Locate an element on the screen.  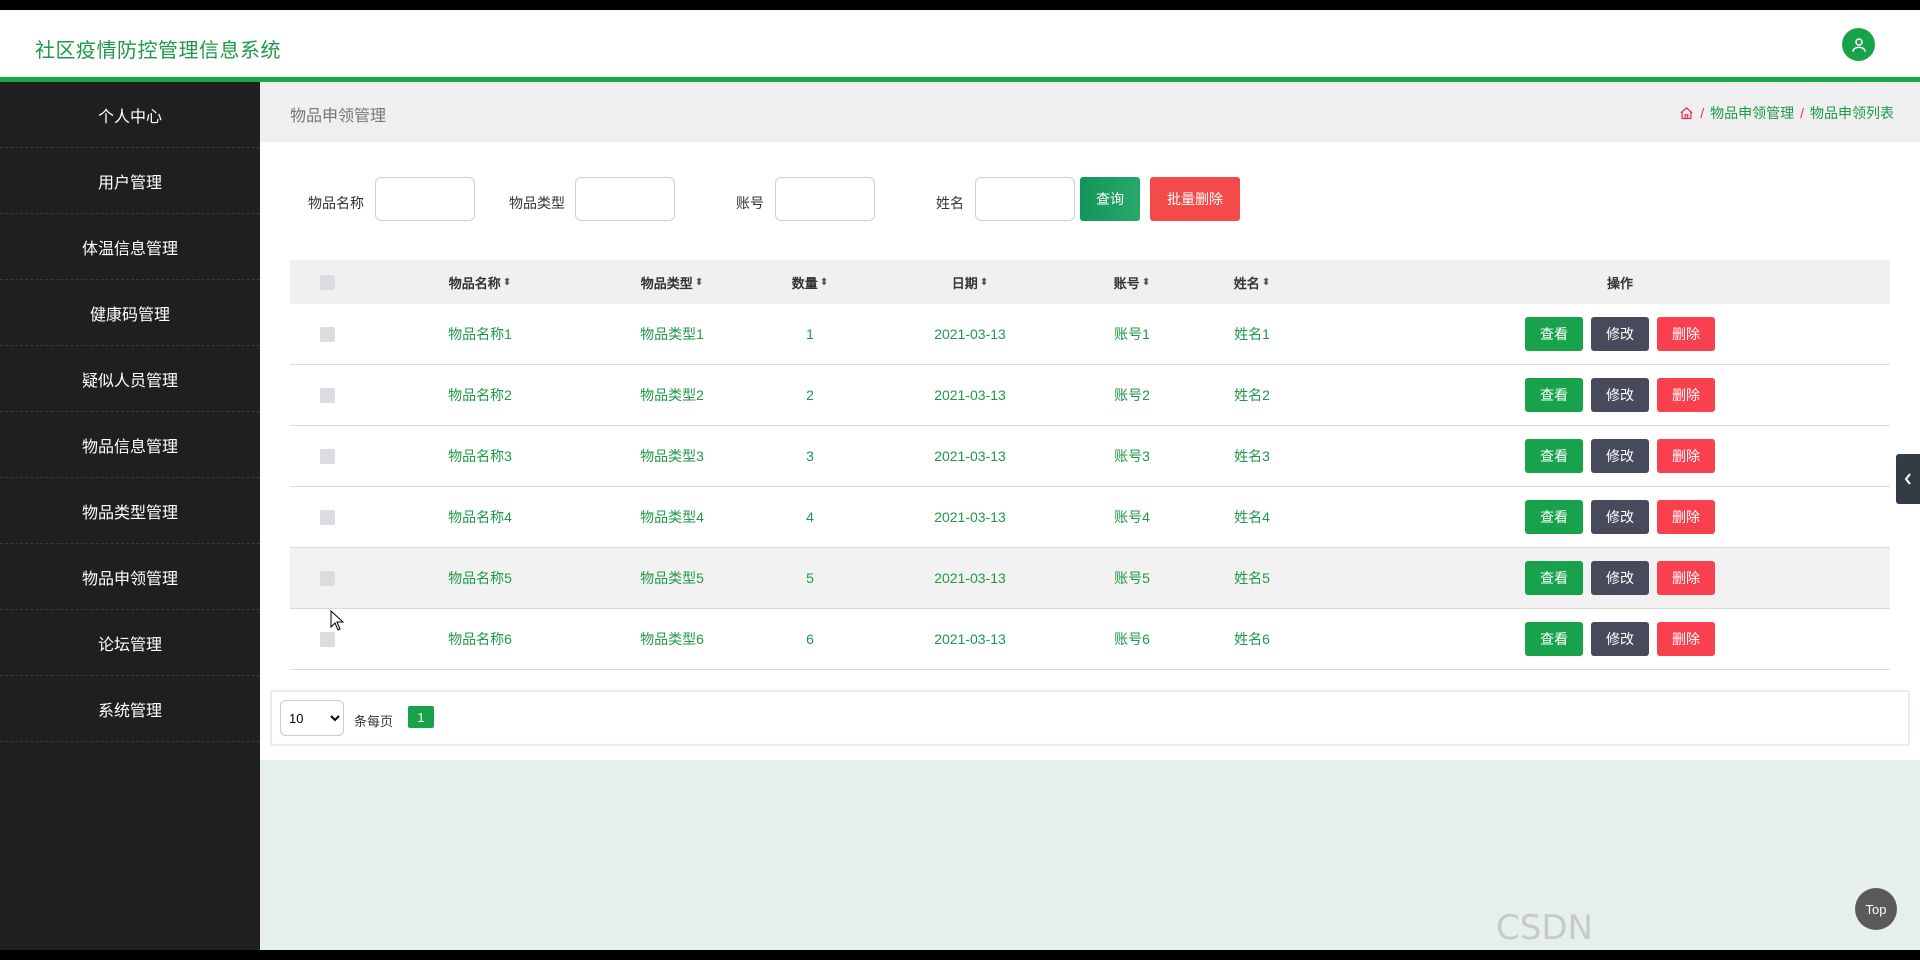
search-bar: 物品名称 物品类型 账号 姓名 查询 批量删除 is located at coordinates (1090, 202).